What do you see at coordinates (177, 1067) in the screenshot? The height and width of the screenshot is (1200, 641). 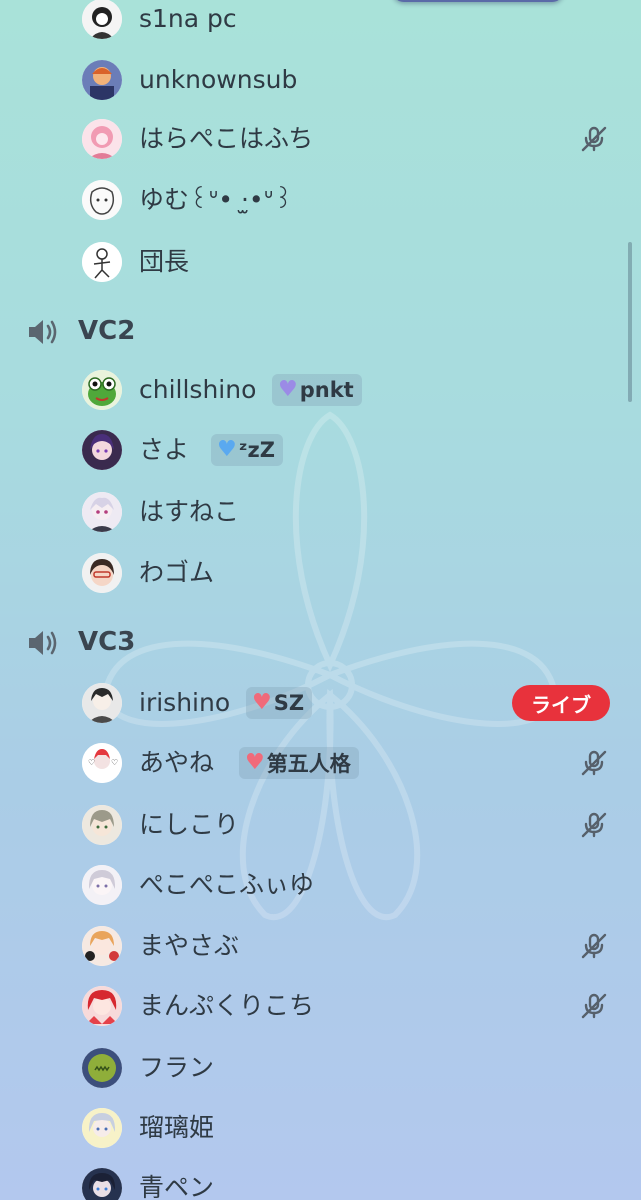 I see `member-name: フラン` at bounding box center [177, 1067].